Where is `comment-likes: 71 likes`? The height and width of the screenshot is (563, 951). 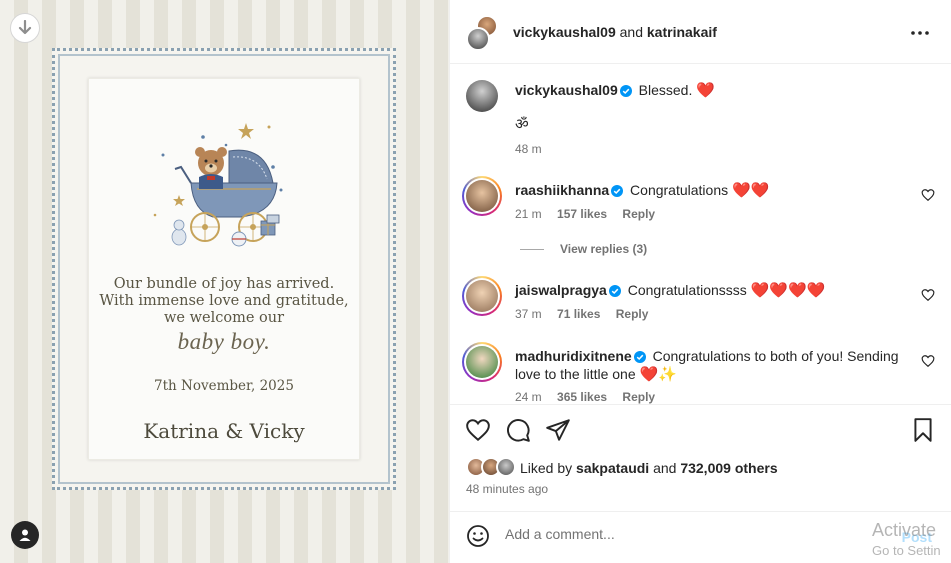 comment-likes: 71 likes is located at coordinates (578, 314).